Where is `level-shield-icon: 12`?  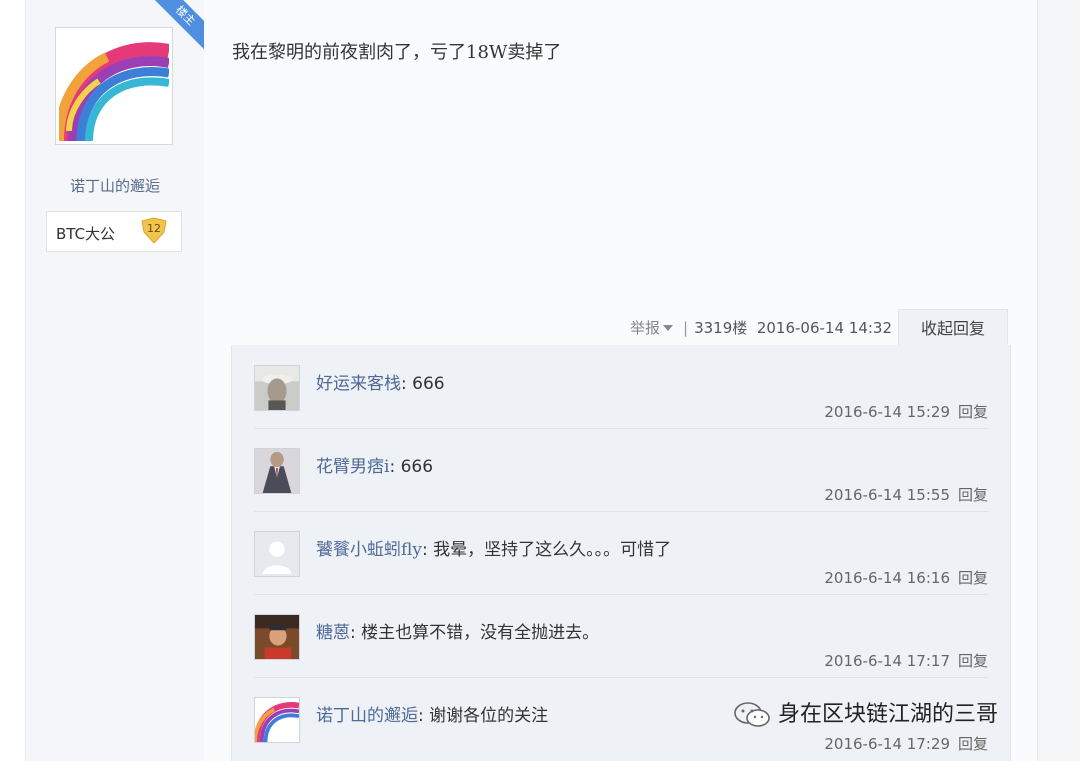 level-shield-icon: 12 is located at coordinates (154, 230).